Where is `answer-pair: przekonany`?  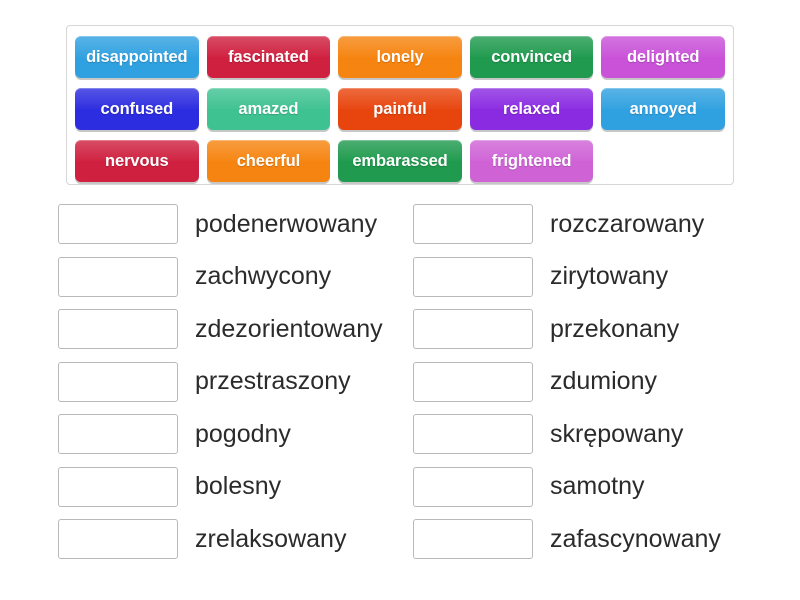
answer-pair: przekonany is located at coordinates (590, 329).